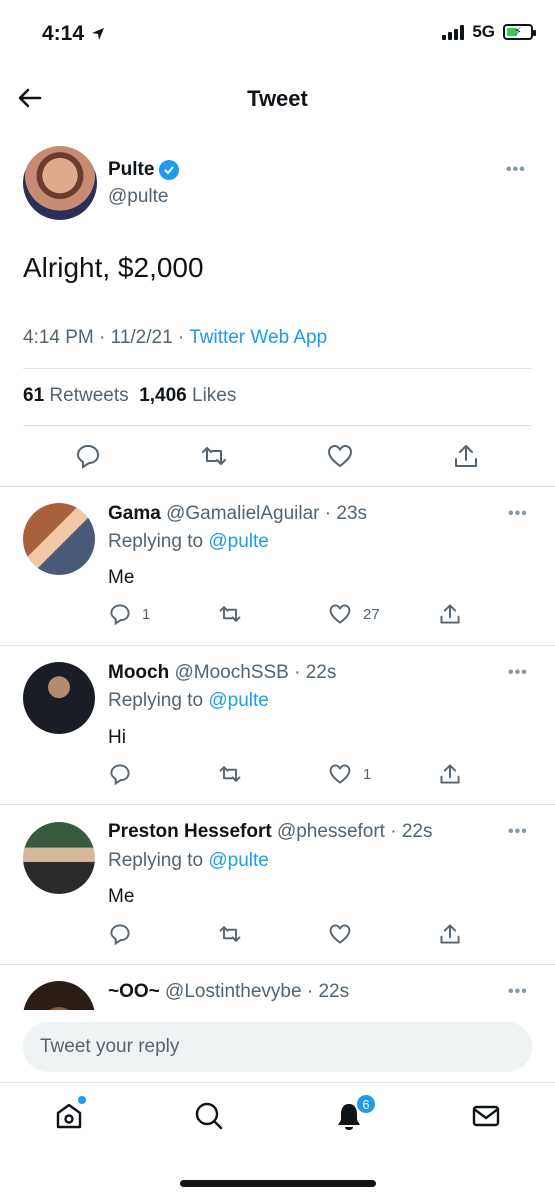 The image size is (555, 1200). I want to click on author-name: Pulte, so click(144, 170).